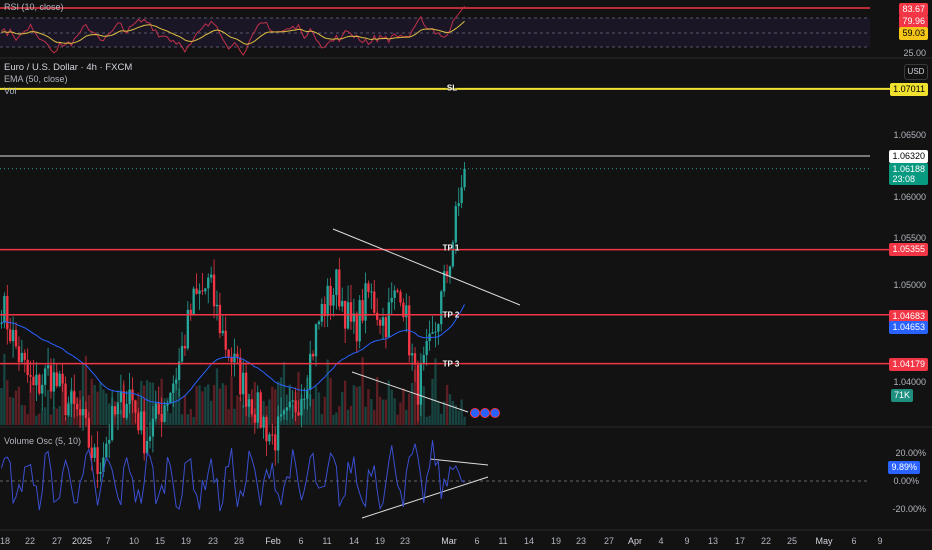 This screenshot has width=932, height=550. I want to click on volosc-trendline-lower, so click(425, 497).